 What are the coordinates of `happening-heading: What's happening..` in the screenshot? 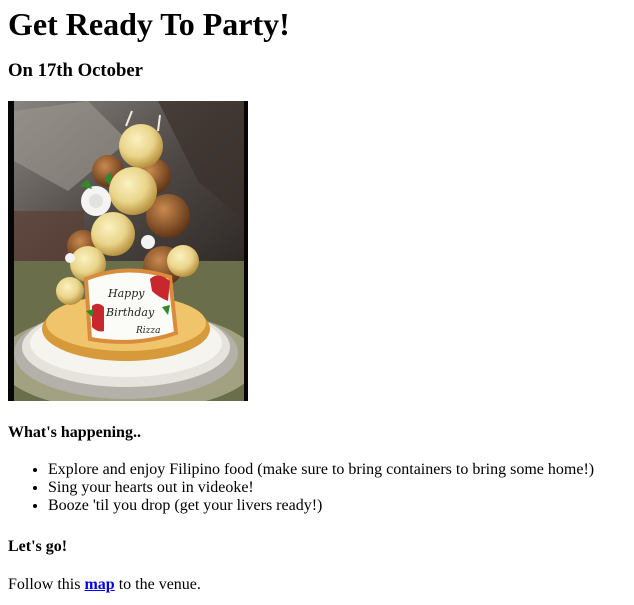 It's located at (74, 432).